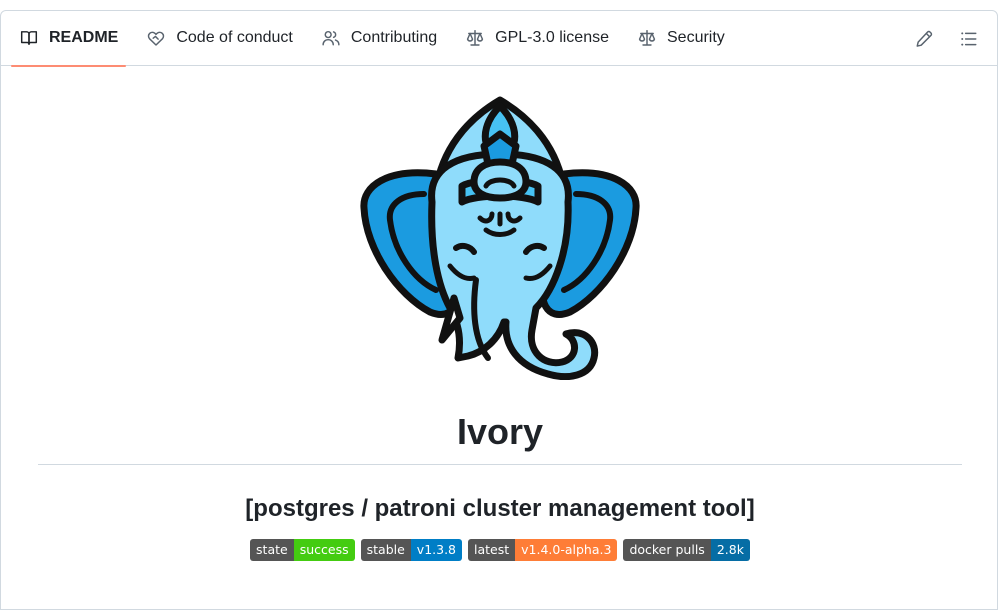 The height and width of the screenshot is (610, 1000). What do you see at coordinates (492, 550) in the screenshot?
I see `badge-label: latest` at bounding box center [492, 550].